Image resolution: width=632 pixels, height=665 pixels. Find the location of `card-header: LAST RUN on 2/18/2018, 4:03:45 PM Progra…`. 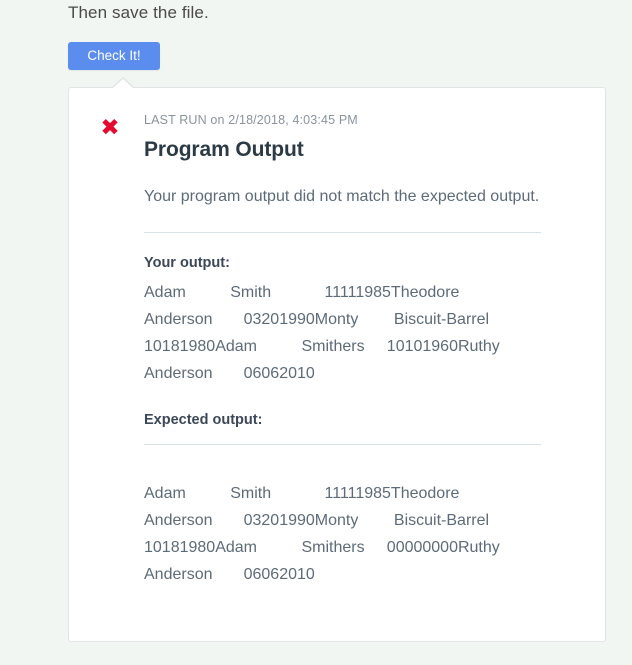

card-header: LAST RUN on 2/18/2018, 4:03:45 PM Progra… is located at coordinates (362, 138).